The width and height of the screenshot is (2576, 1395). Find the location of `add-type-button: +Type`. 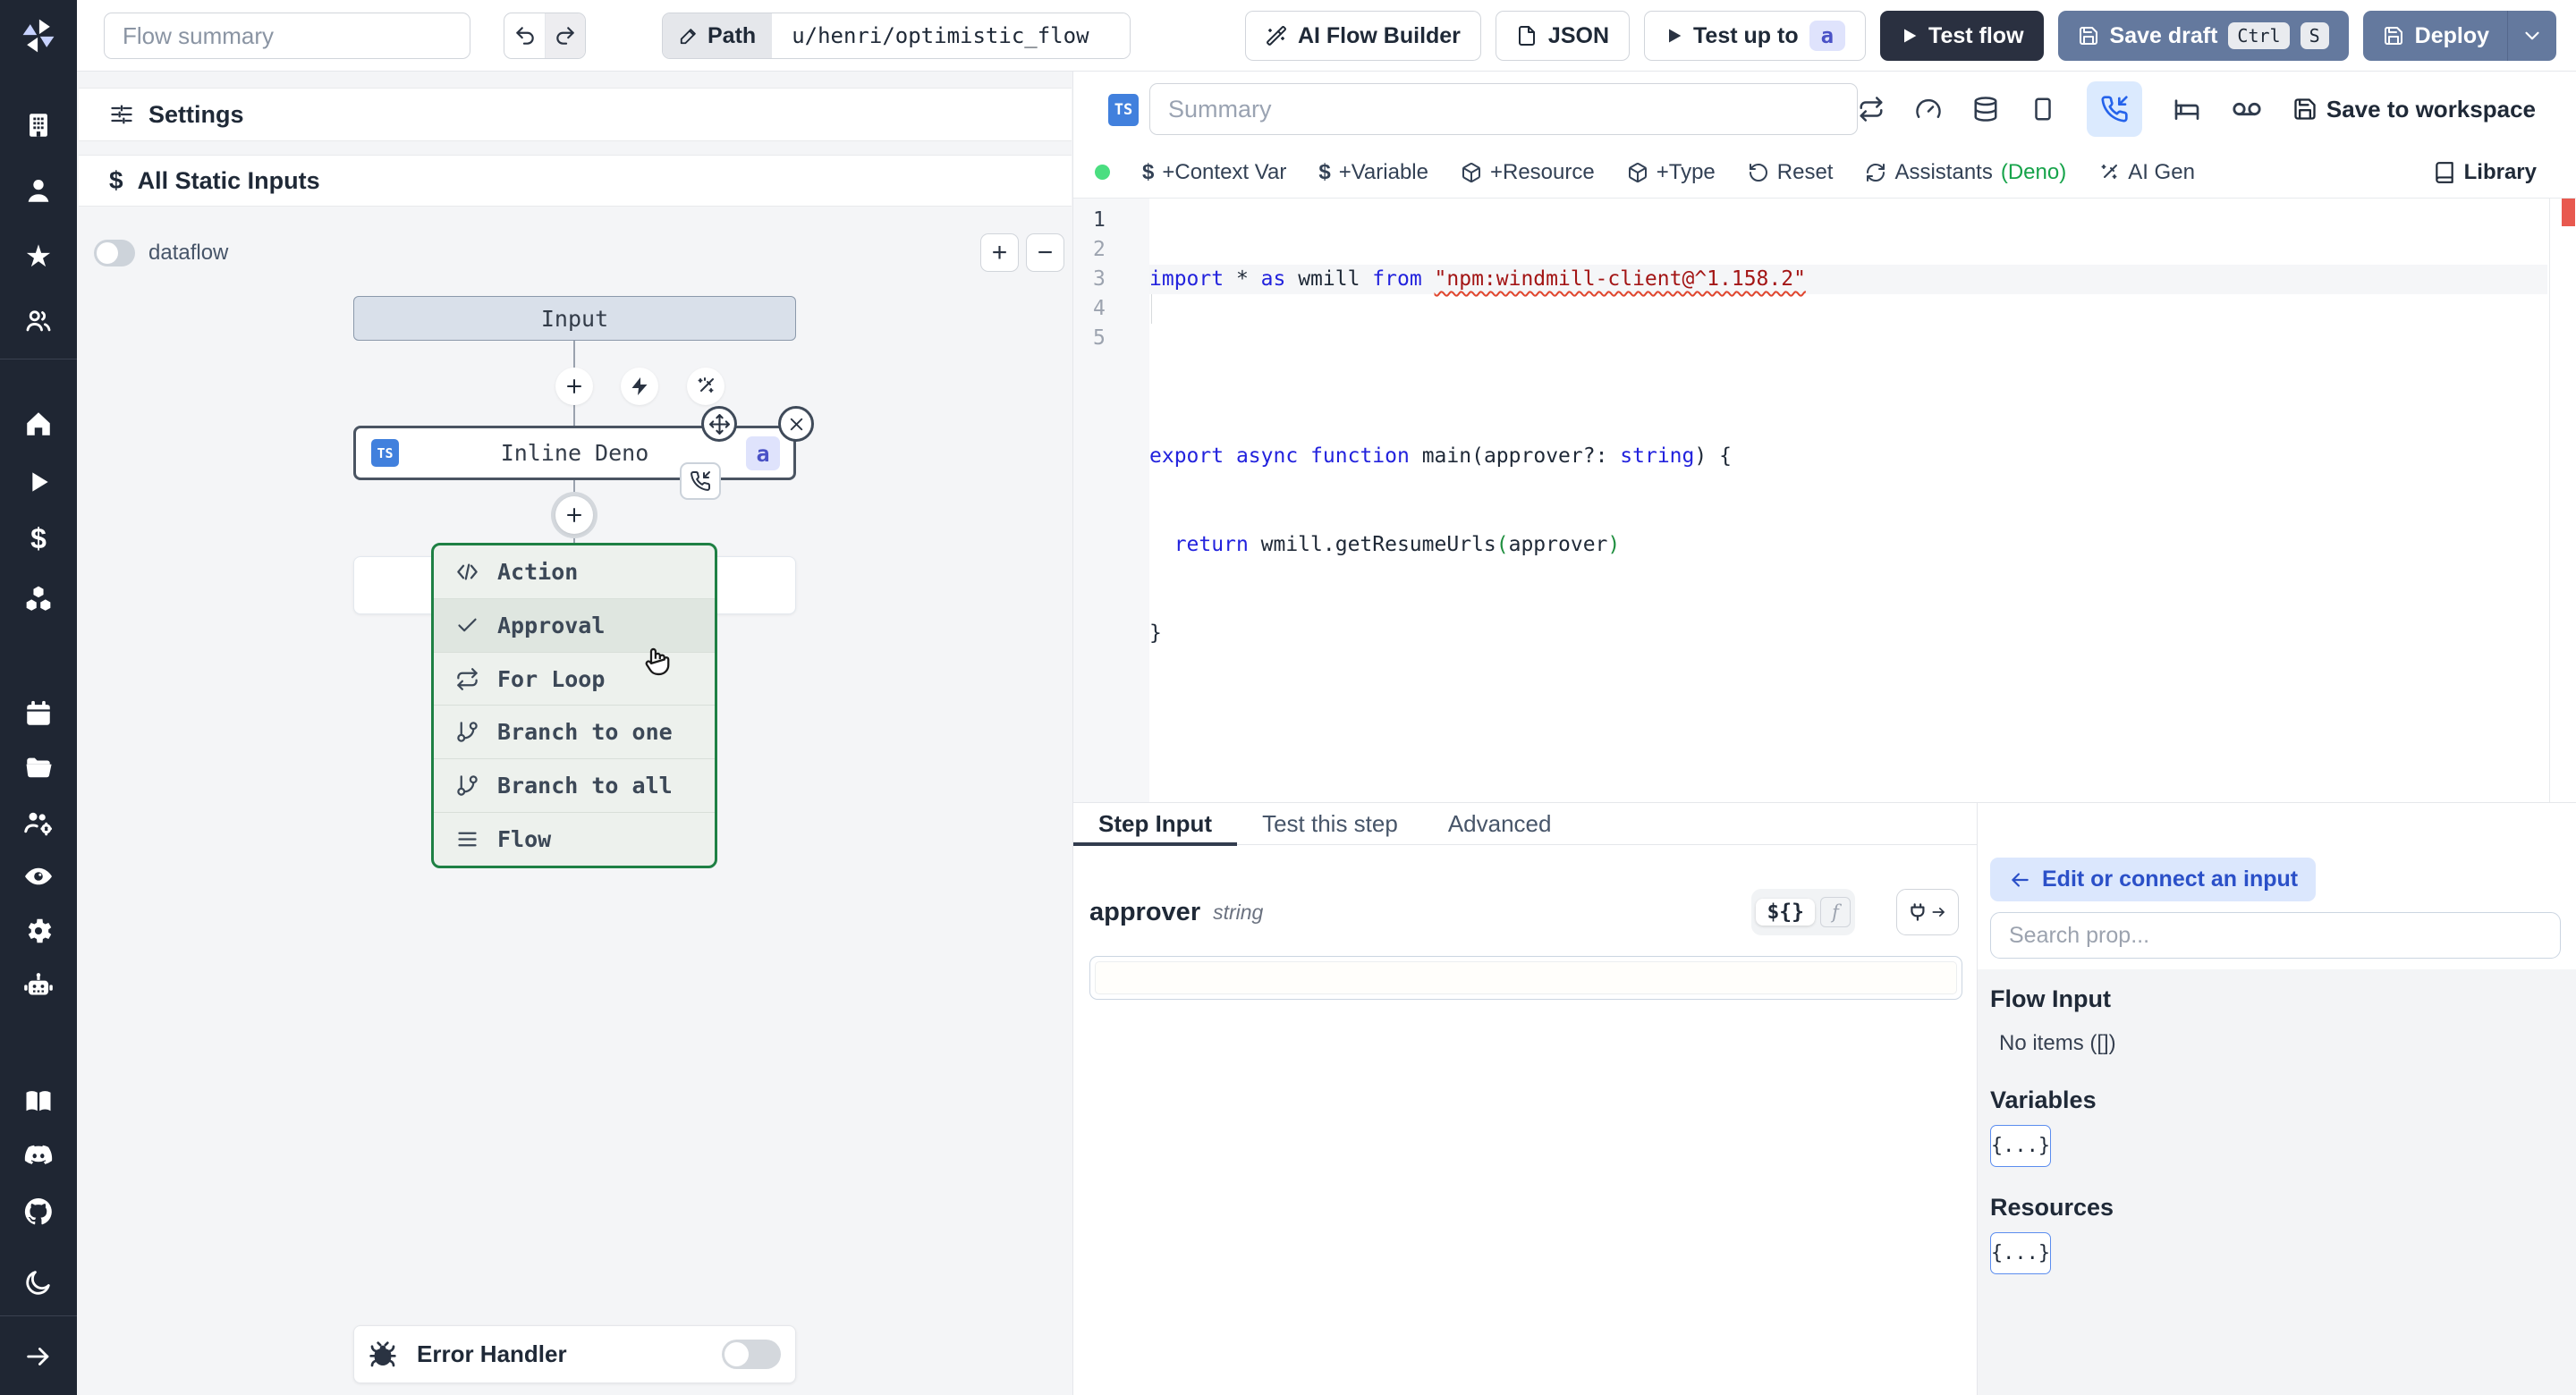

add-type-button: +Type is located at coordinates (1671, 172).